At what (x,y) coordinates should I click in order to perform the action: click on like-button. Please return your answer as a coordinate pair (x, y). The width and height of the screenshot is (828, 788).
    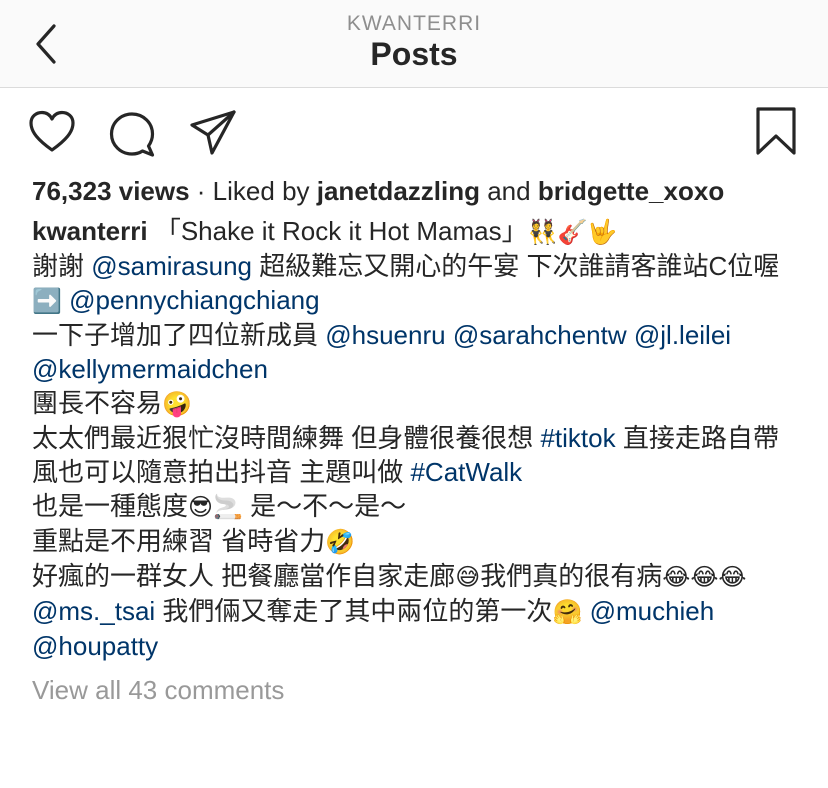
    Looking at the image, I should click on (52, 134).